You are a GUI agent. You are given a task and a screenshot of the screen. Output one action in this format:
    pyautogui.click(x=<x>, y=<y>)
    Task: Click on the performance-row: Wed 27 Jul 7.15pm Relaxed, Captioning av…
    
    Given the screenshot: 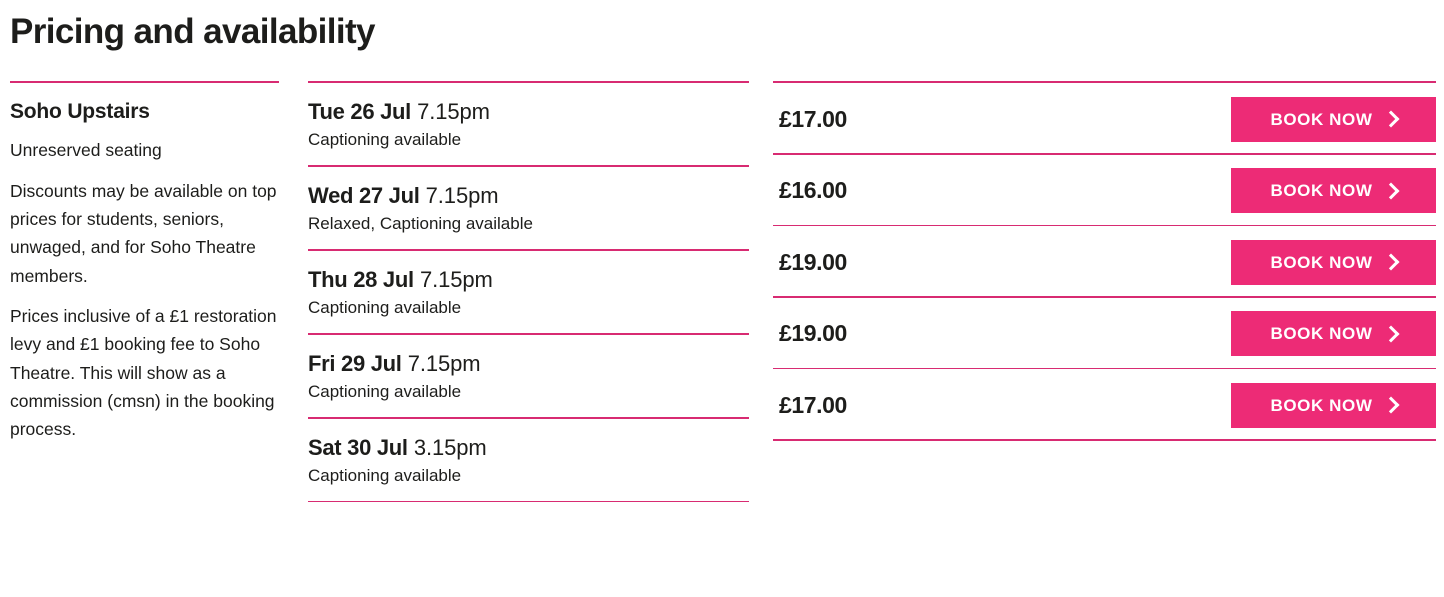 What is the action you would take?
    pyautogui.click(x=528, y=209)
    